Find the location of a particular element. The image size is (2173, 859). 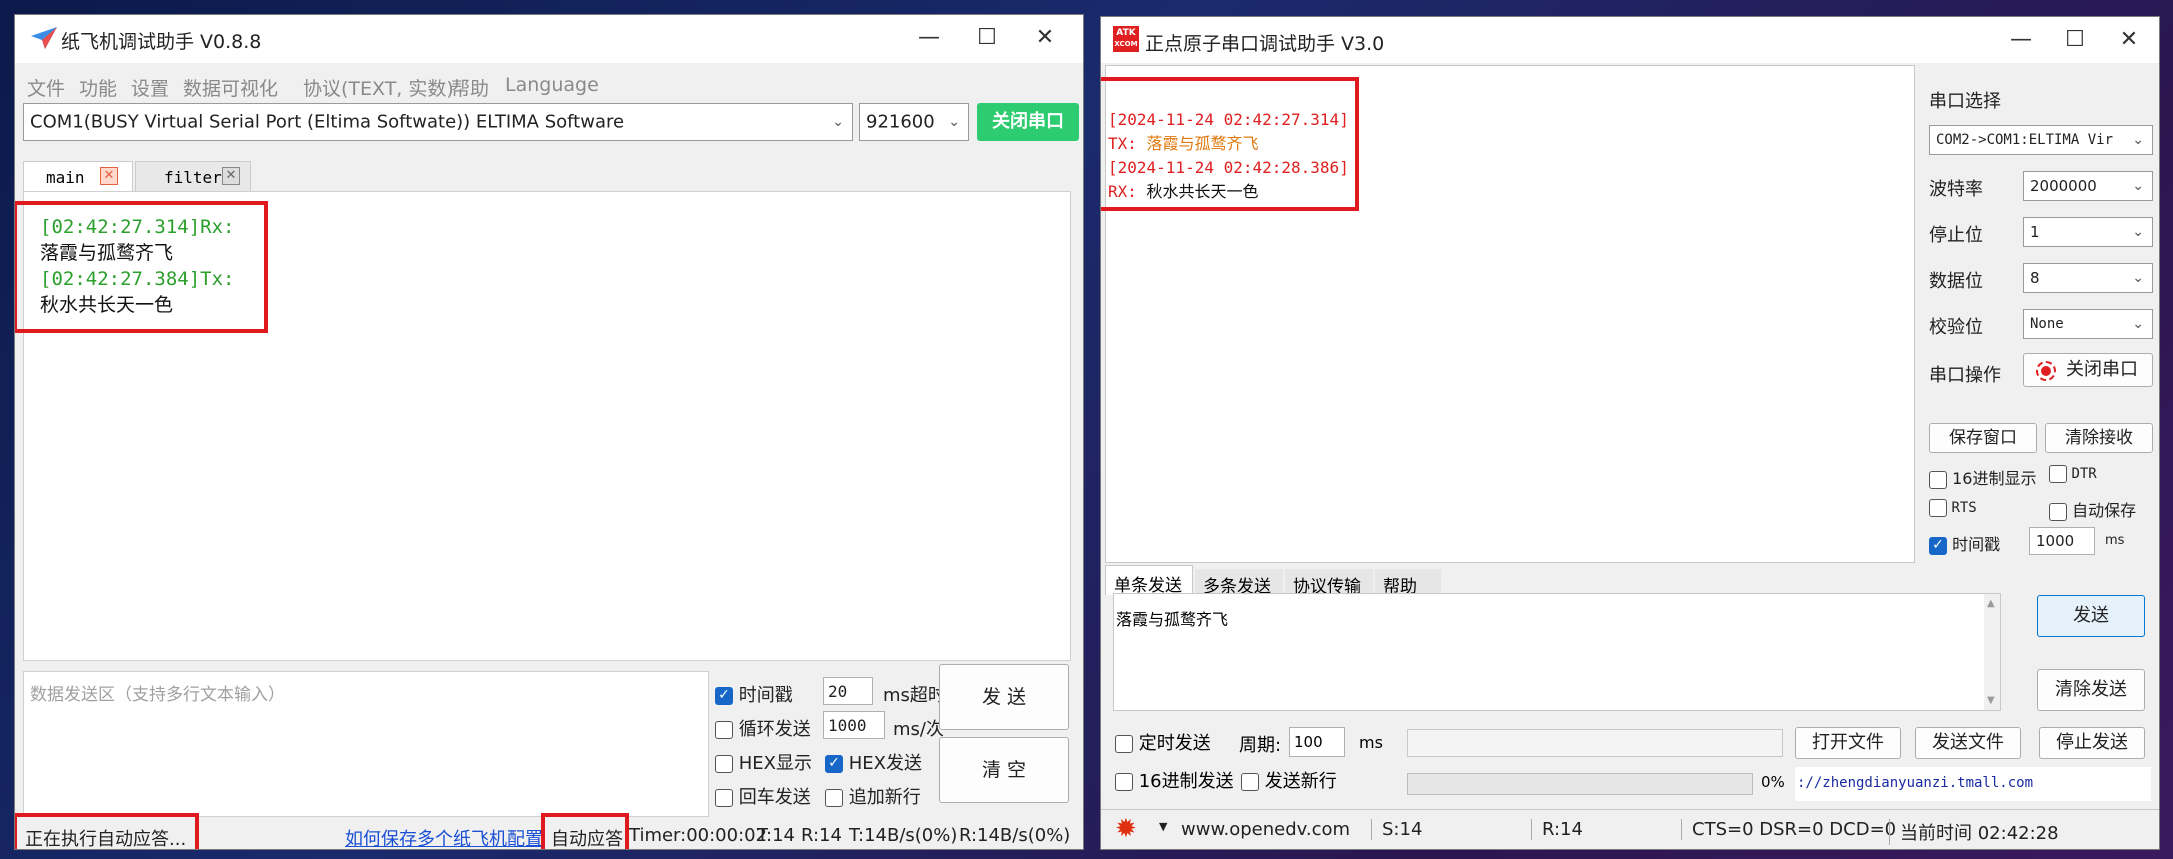

send-file-button: 发送文件 is located at coordinates (1968, 743).